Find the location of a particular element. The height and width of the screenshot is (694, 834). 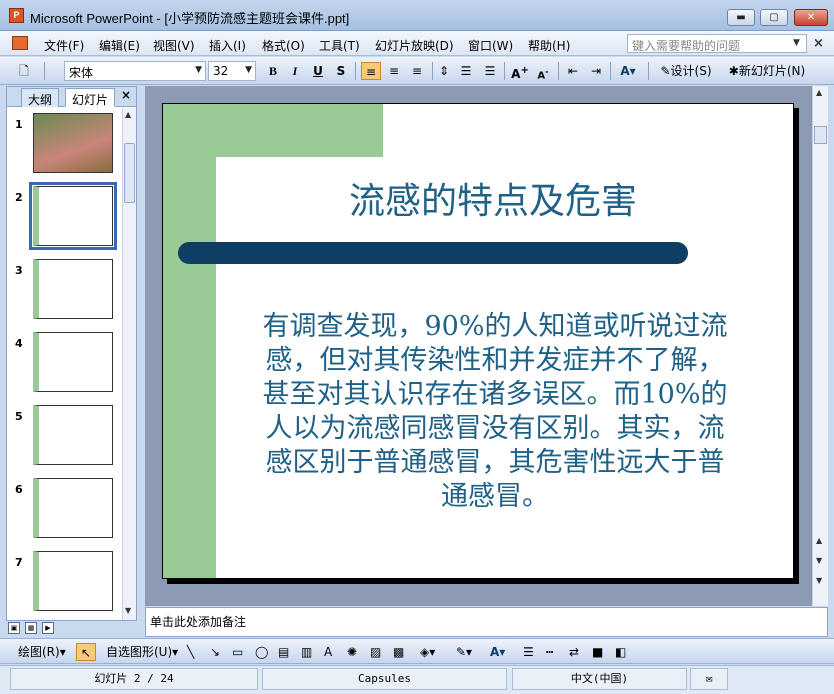

toolbar-separator is located at coordinates (504, 71).